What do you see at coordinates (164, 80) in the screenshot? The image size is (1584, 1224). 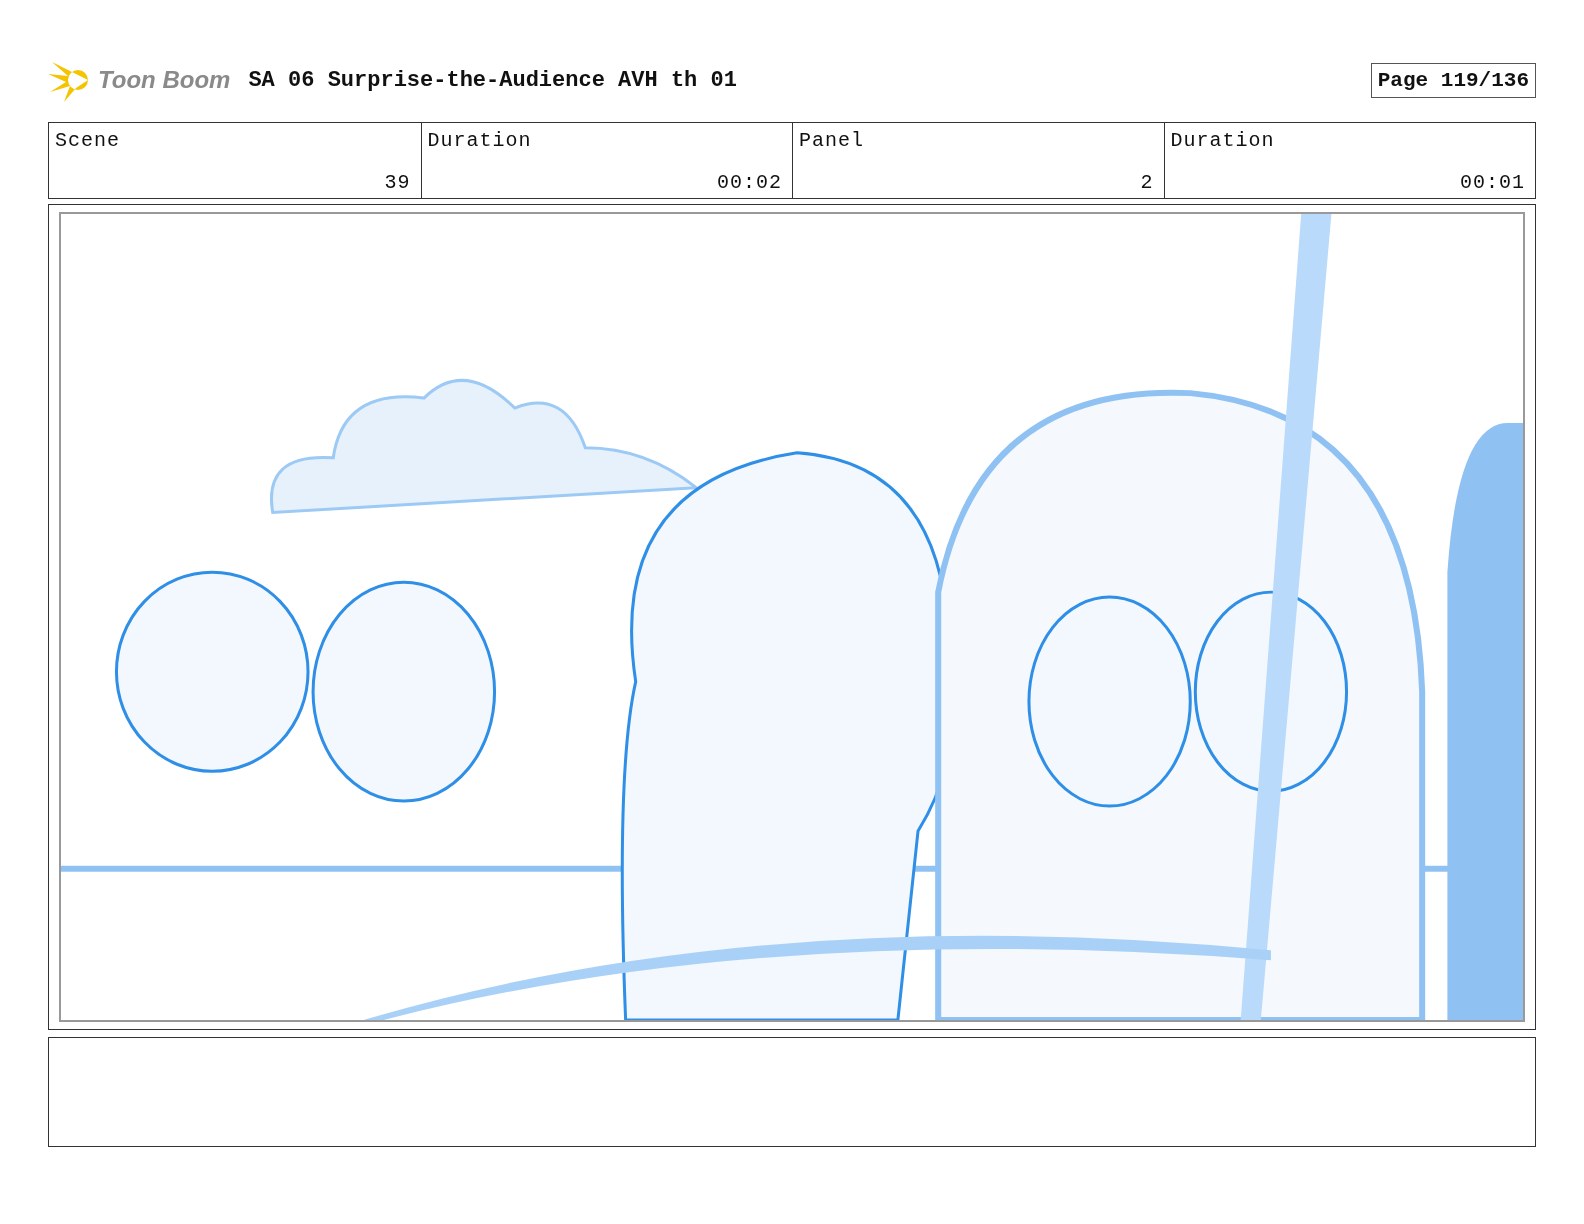 I see `logo-text: Toon Boom` at bounding box center [164, 80].